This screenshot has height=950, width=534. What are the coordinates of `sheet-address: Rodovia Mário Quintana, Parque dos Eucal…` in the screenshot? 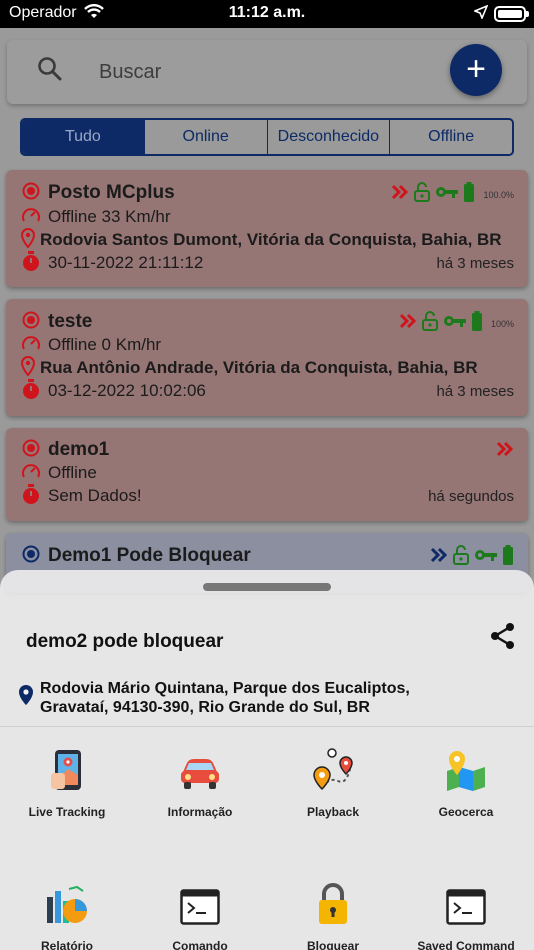 It's located at (225, 698).